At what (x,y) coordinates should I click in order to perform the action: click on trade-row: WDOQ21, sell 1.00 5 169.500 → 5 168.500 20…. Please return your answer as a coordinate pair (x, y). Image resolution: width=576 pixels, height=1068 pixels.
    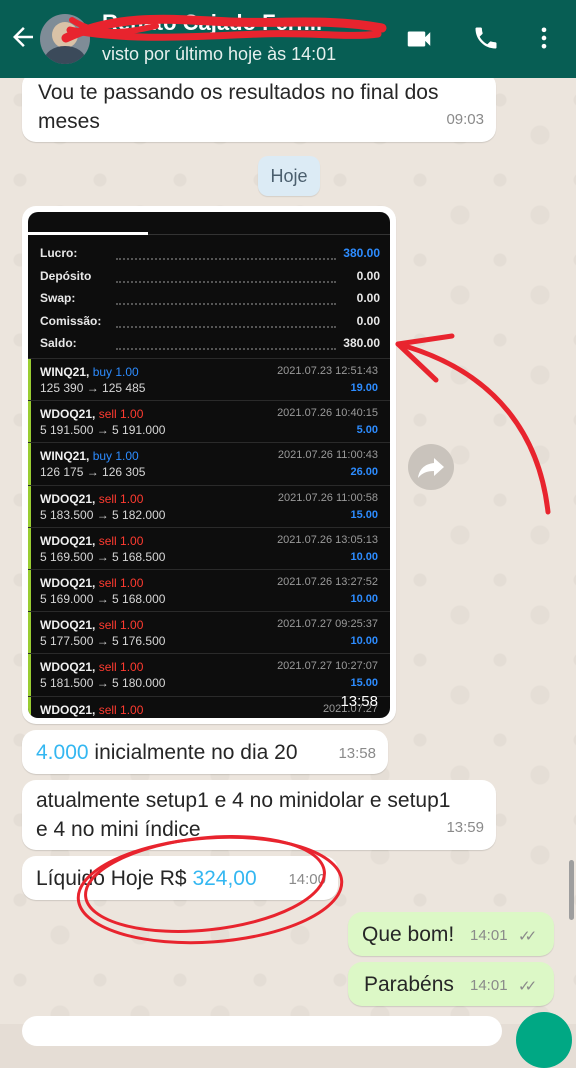
    Looking at the image, I should click on (209, 548).